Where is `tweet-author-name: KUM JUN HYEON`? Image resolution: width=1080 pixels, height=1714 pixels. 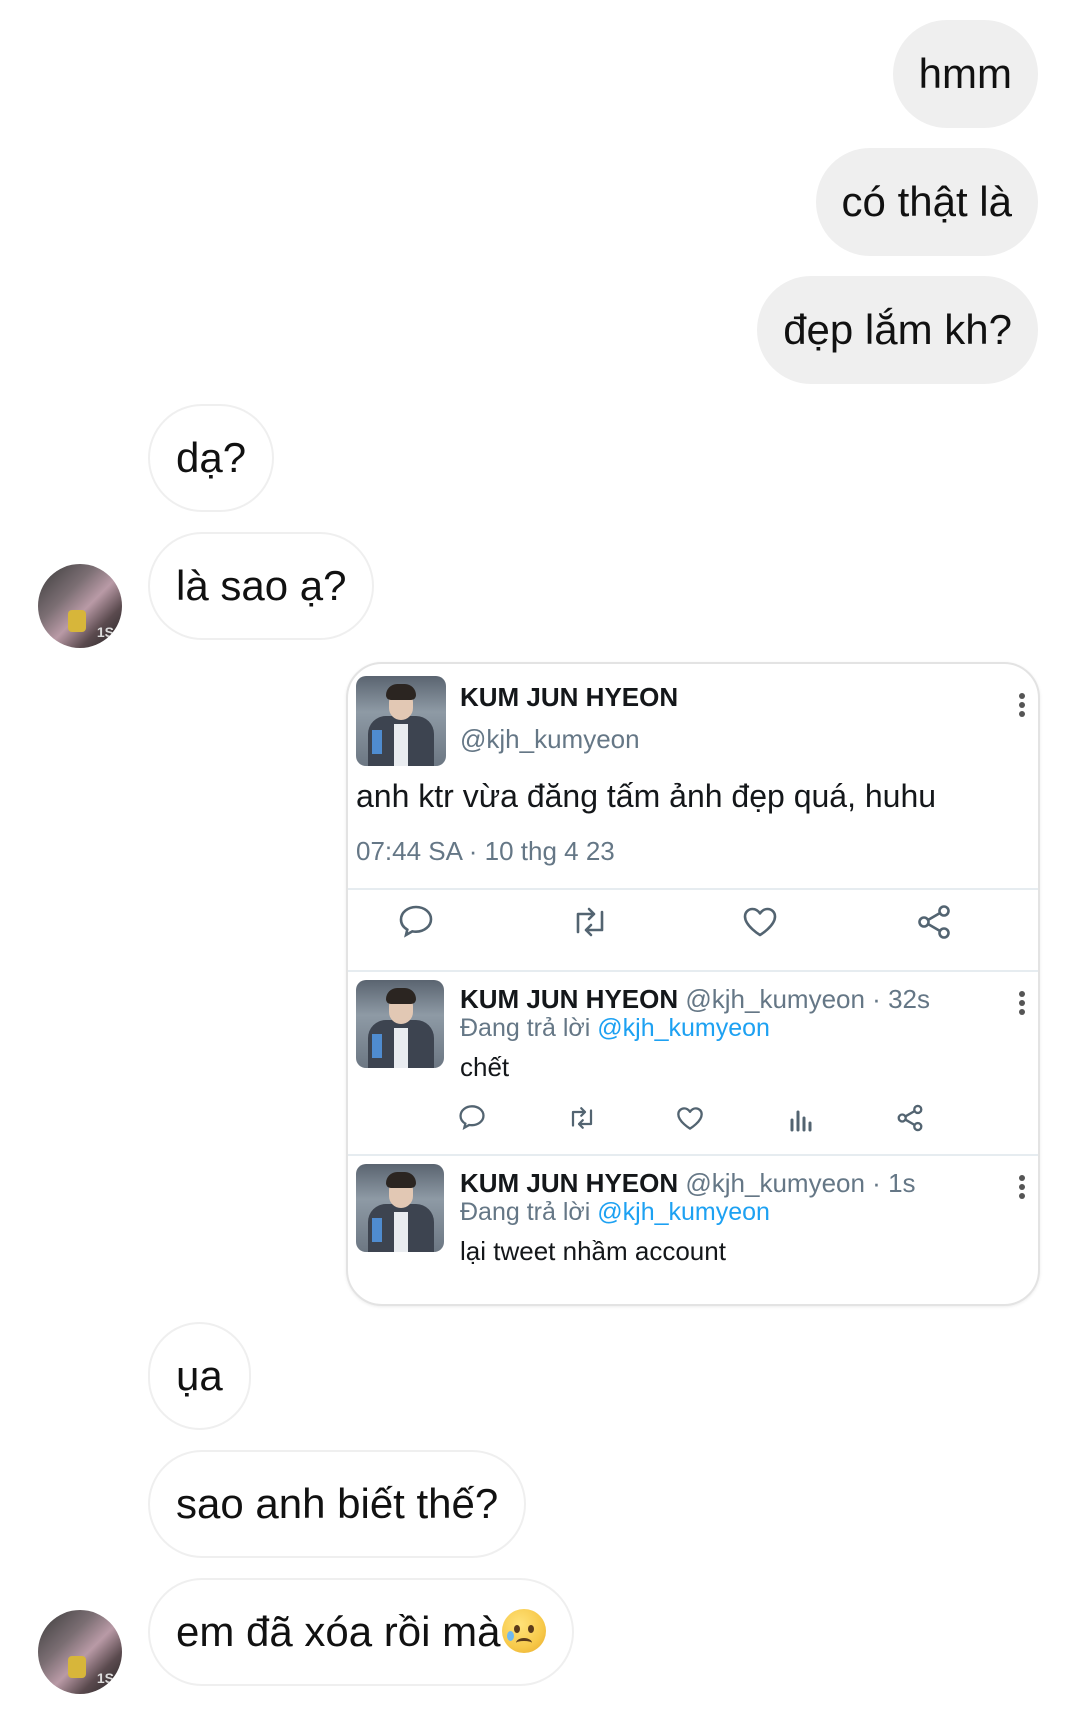
tweet-author-name: KUM JUN HYEON is located at coordinates (569, 697).